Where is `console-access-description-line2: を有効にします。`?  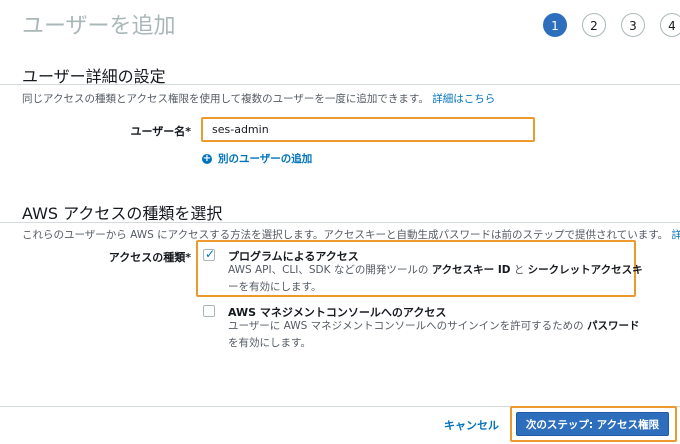
console-access-description-line2: を有効にします。 is located at coordinates (269, 343).